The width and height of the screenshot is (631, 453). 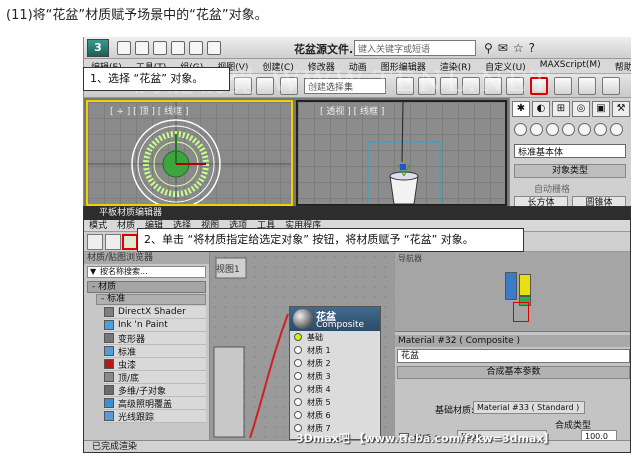 I want to click on display-tab-icon: ▣, so click(x=601, y=109).